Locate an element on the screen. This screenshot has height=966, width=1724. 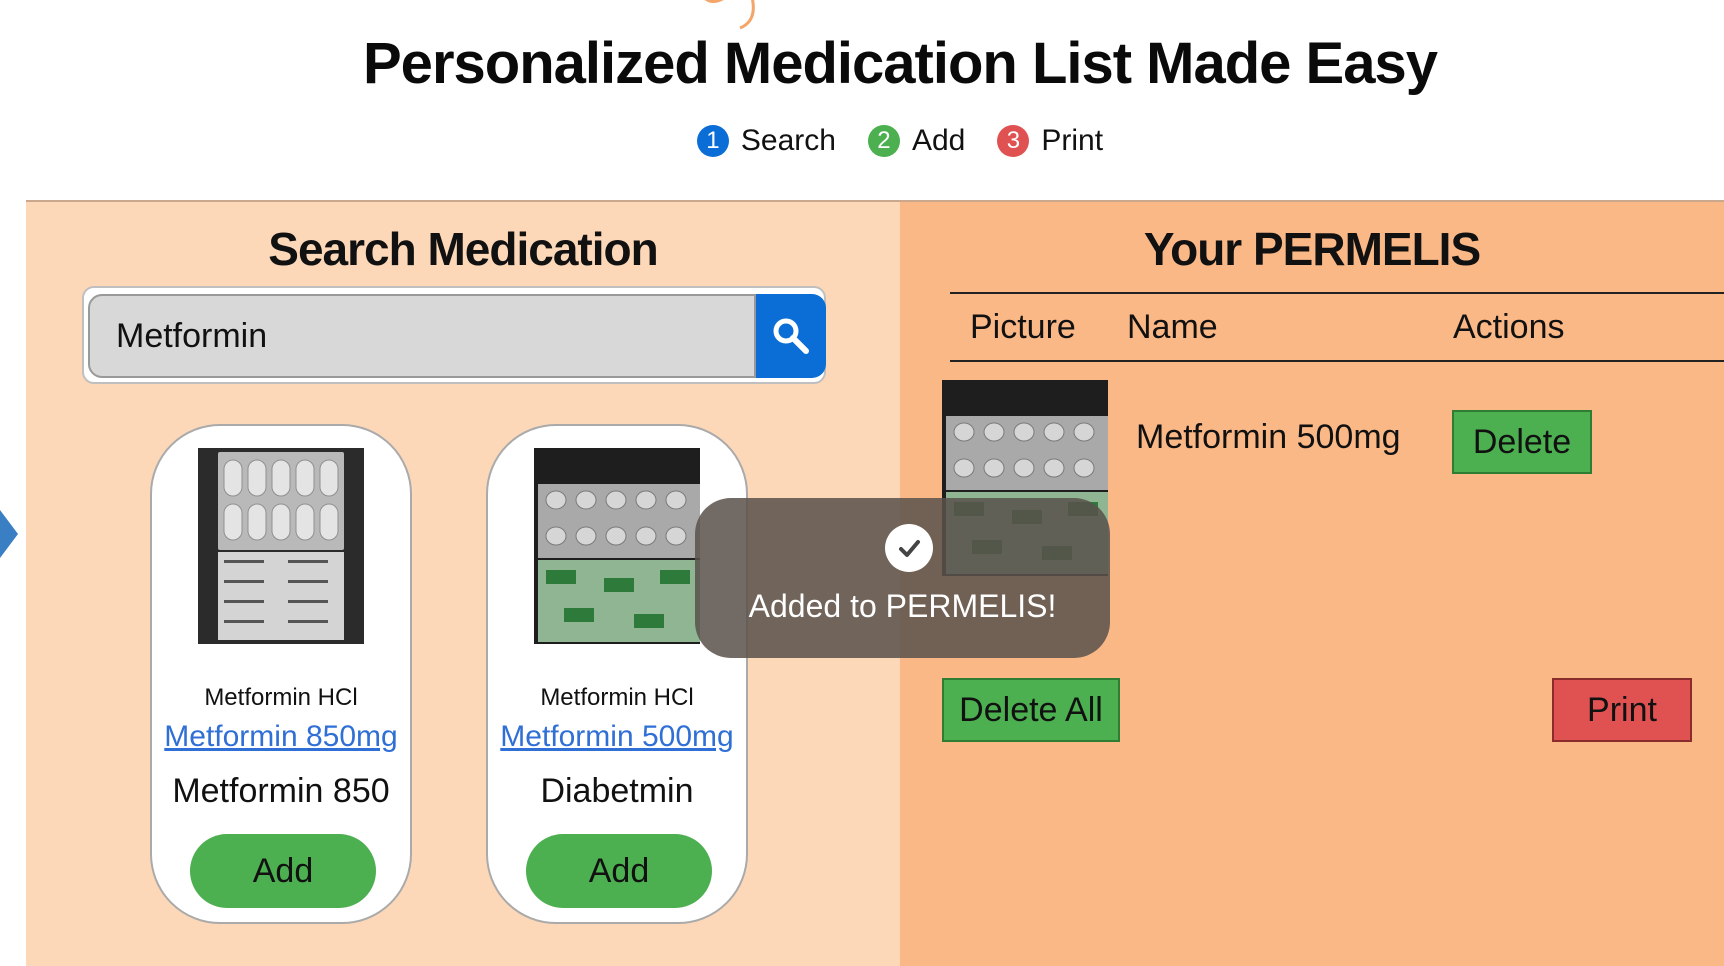
medication-link: Metformin 850mg is located at coordinates (281, 737).